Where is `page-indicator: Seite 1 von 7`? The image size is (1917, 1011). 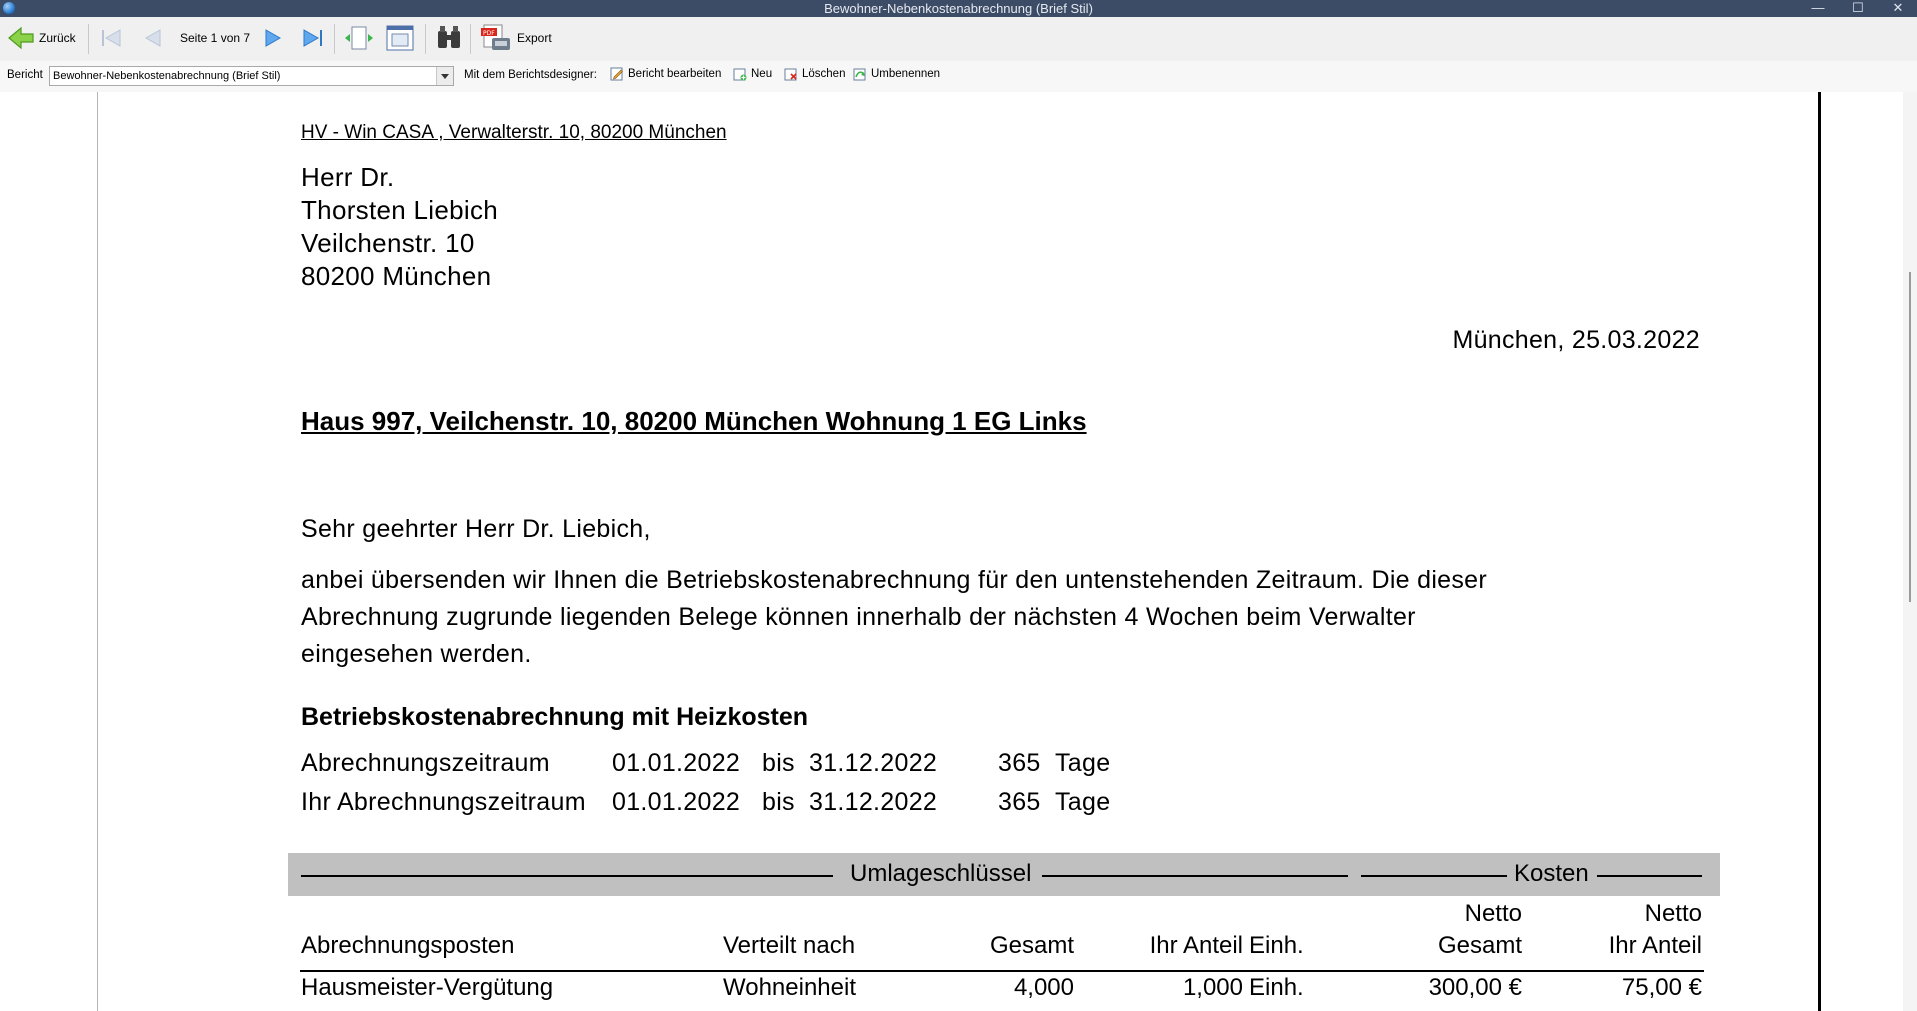
page-indicator: Seite 1 von 7 is located at coordinates (215, 38).